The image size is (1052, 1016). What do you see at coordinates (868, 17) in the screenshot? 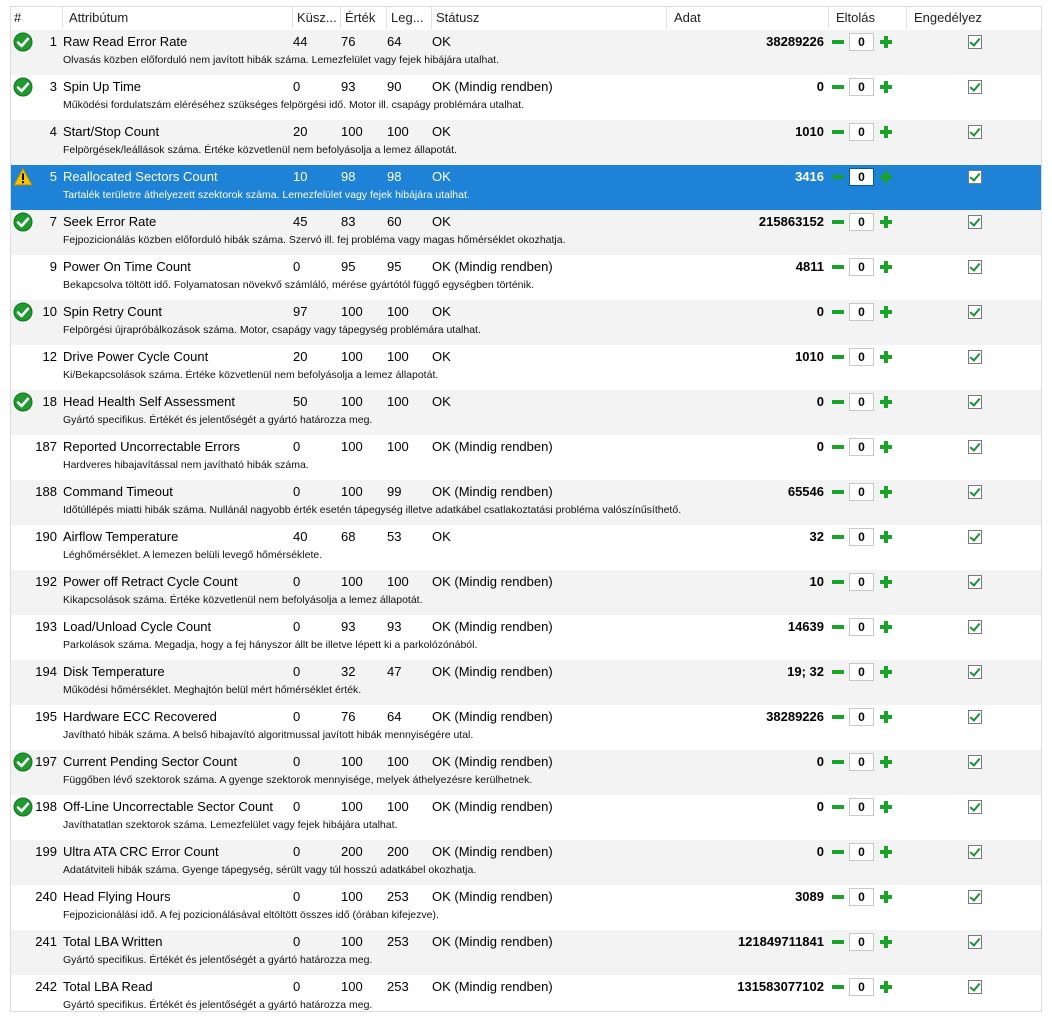
I see `header-offset: Eltolás` at bounding box center [868, 17].